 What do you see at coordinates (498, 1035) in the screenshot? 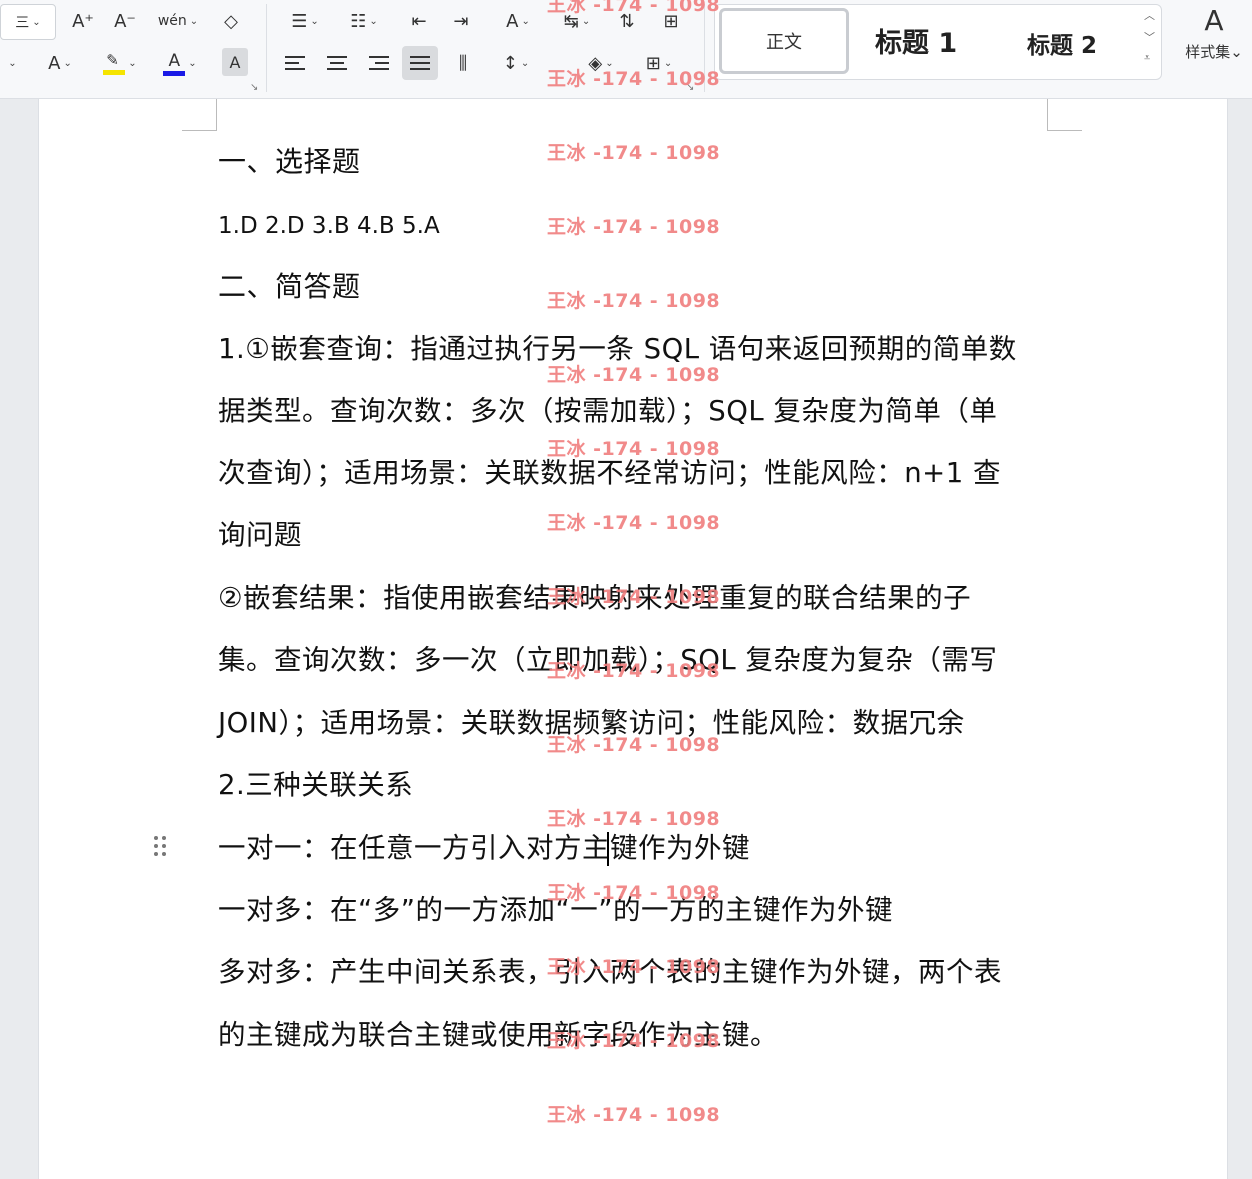
I see `many-to-many-line: 的主键成为联合主键或使用新字段作为主键。` at bounding box center [498, 1035].